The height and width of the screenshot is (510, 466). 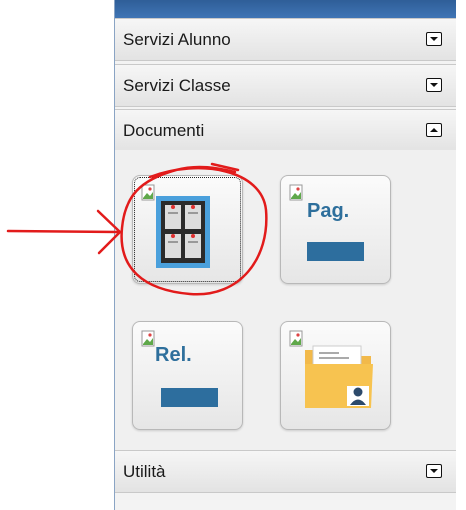 I want to click on pag-tile-button: Pag., so click(x=335, y=229).